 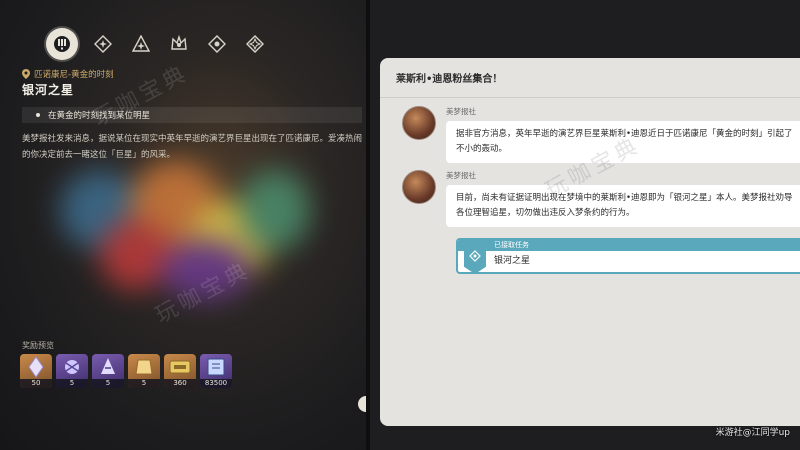 I want to click on diamond-dot-icon, so click(x=217, y=44).